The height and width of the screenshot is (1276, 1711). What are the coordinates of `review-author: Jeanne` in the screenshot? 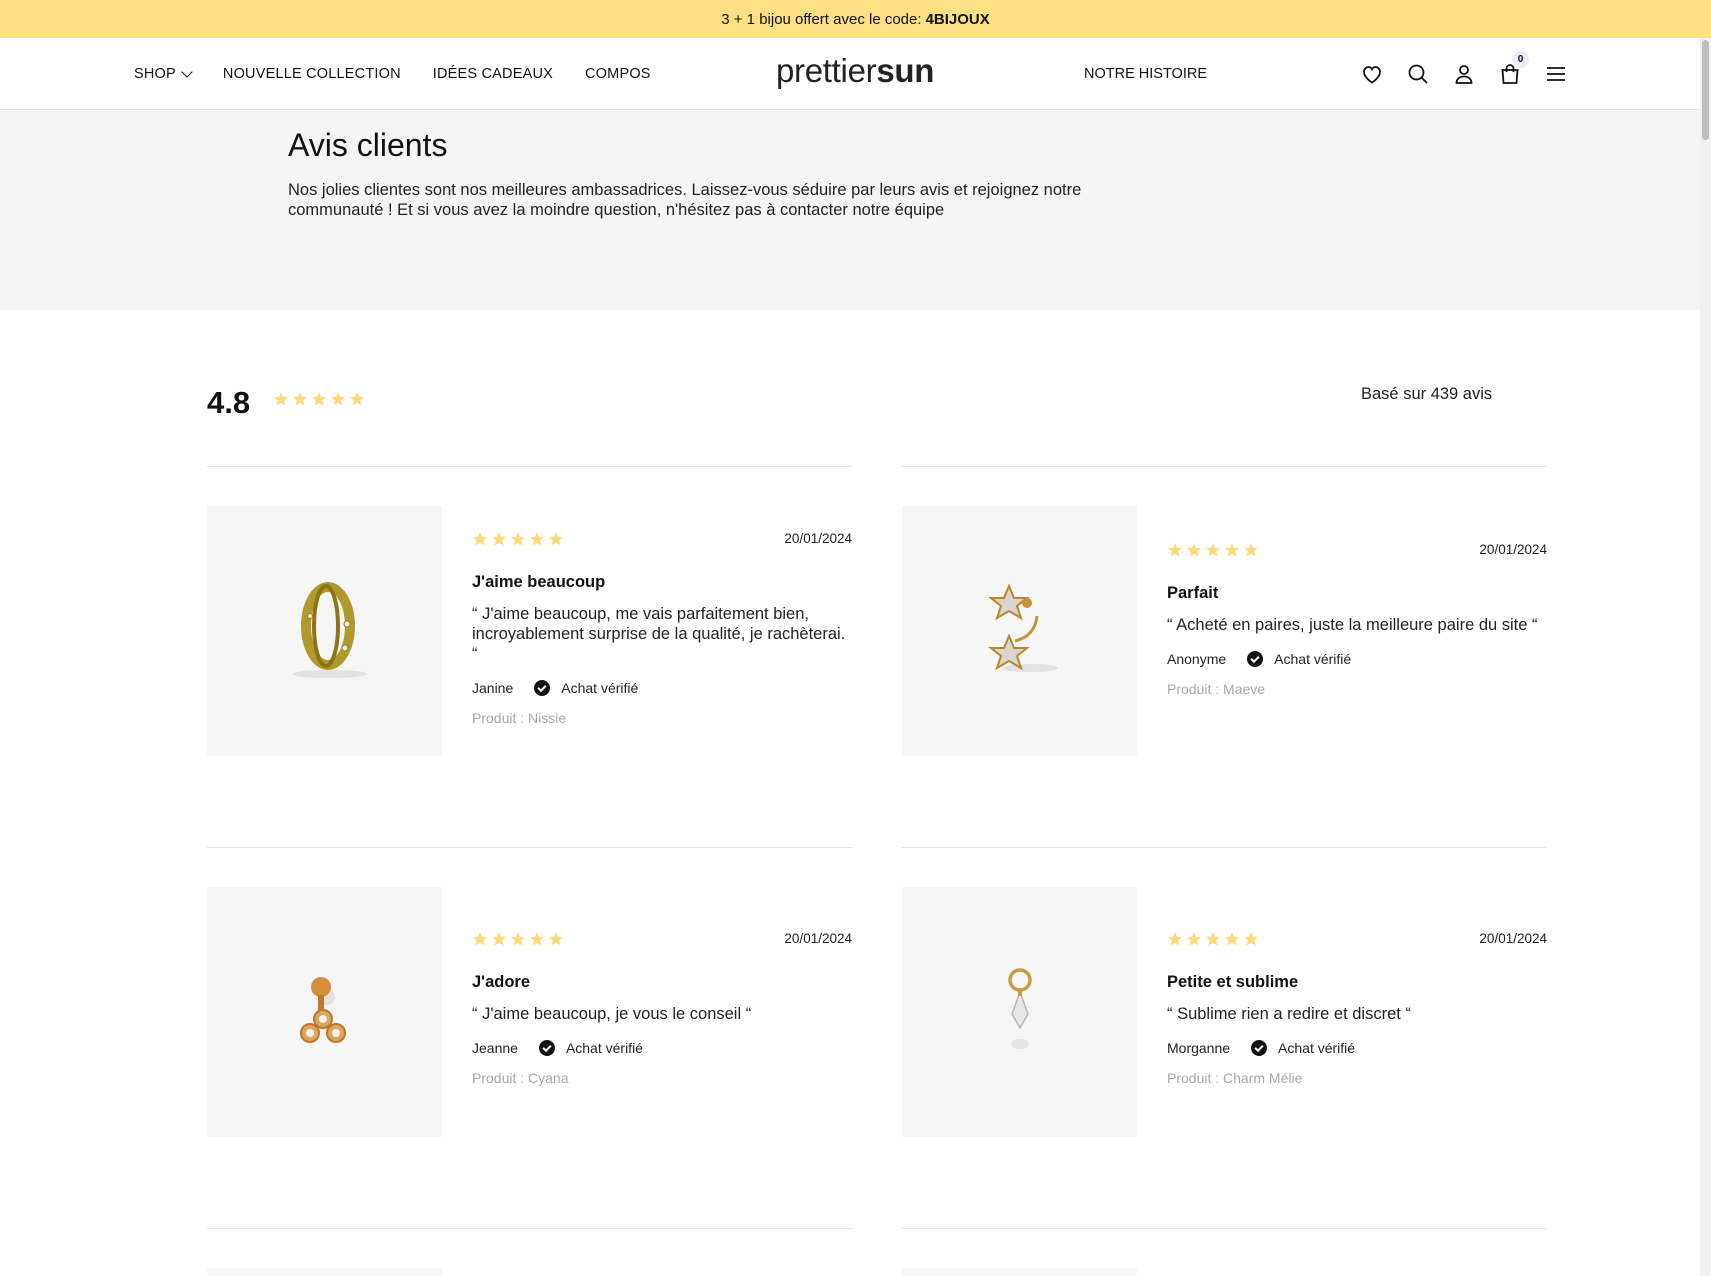 It's located at (495, 1048).